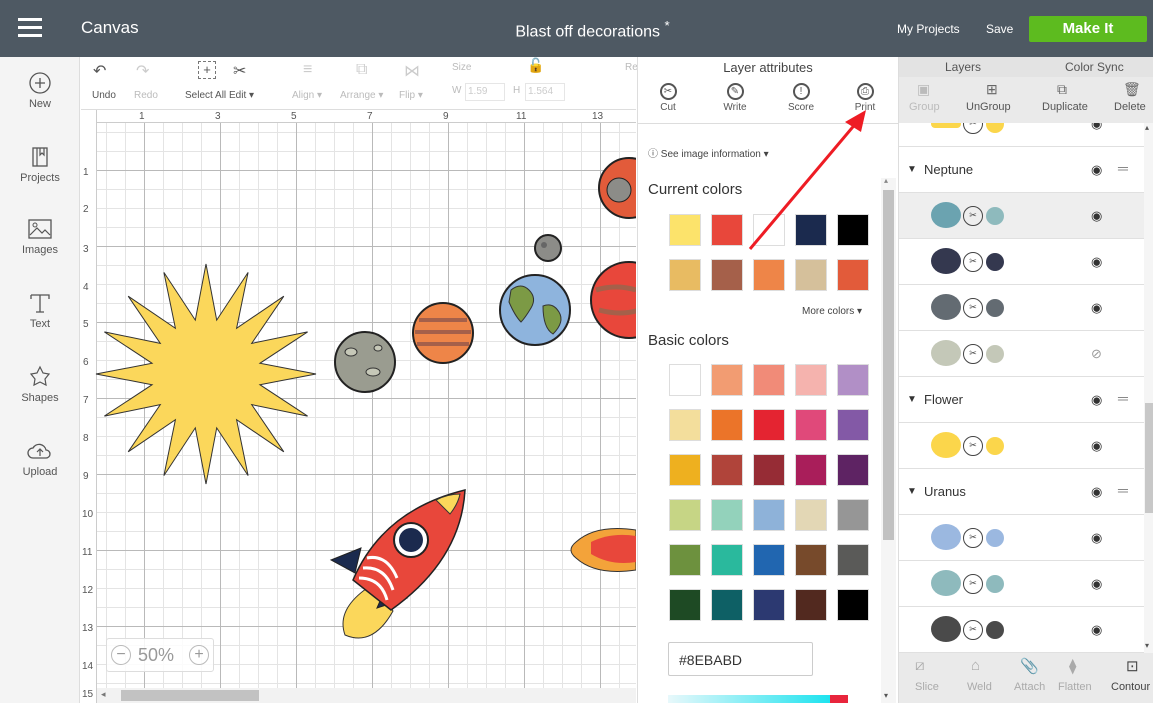 The height and width of the screenshot is (703, 1153). Describe the element at coordinates (740, 659) in the screenshot. I see `hex-color-input: #8EBABD` at that location.